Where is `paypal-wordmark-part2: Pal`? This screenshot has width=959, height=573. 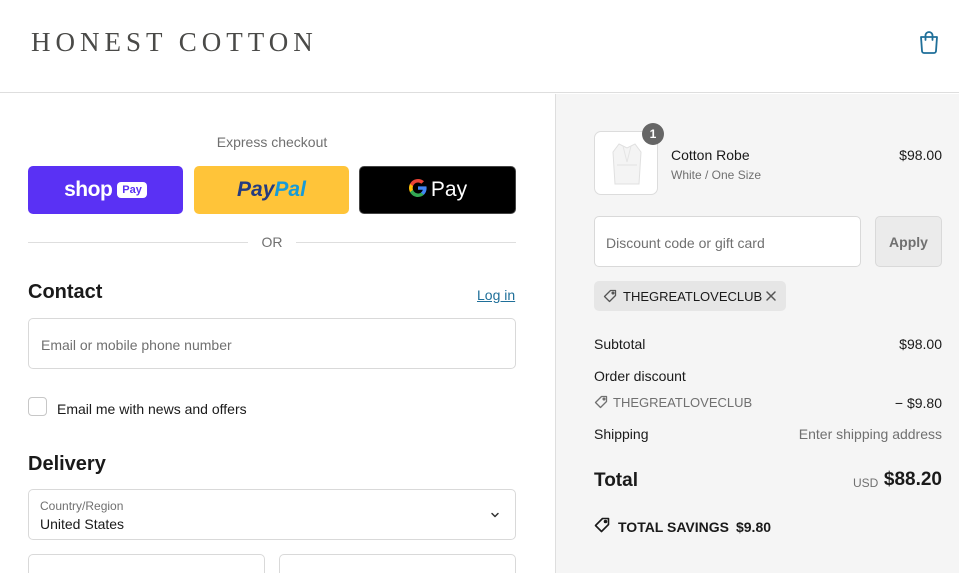 paypal-wordmark-part2: Pal is located at coordinates (290, 189).